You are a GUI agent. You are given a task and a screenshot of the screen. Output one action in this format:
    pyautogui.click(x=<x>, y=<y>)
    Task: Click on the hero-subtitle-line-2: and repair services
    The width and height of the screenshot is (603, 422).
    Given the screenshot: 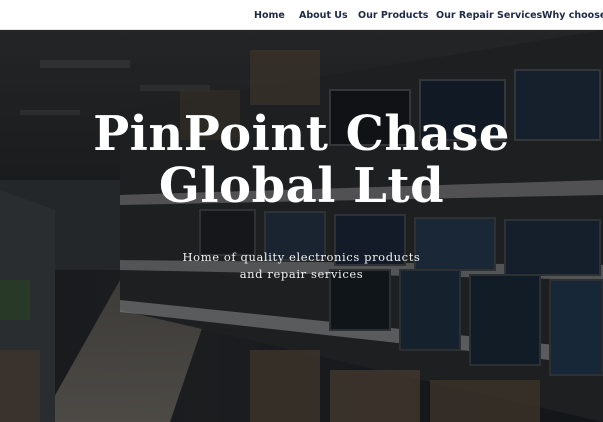 What is the action you would take?
    pyautogui.click(x=301, y=274)
    